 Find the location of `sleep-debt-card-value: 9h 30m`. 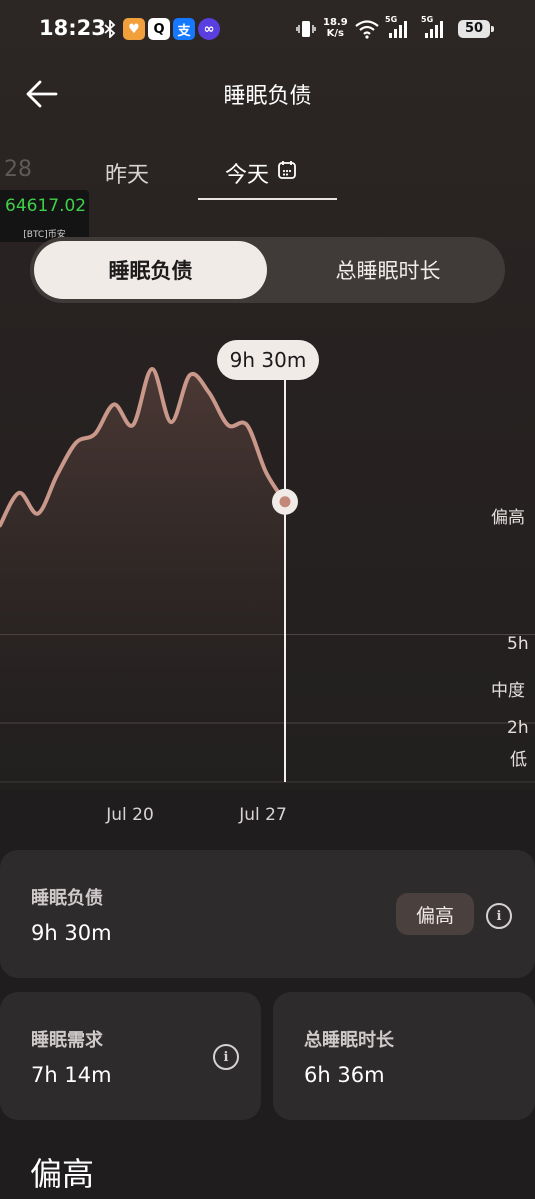

sleep-debt-card-value: 9h 30m is located at coordinates (71, 933).